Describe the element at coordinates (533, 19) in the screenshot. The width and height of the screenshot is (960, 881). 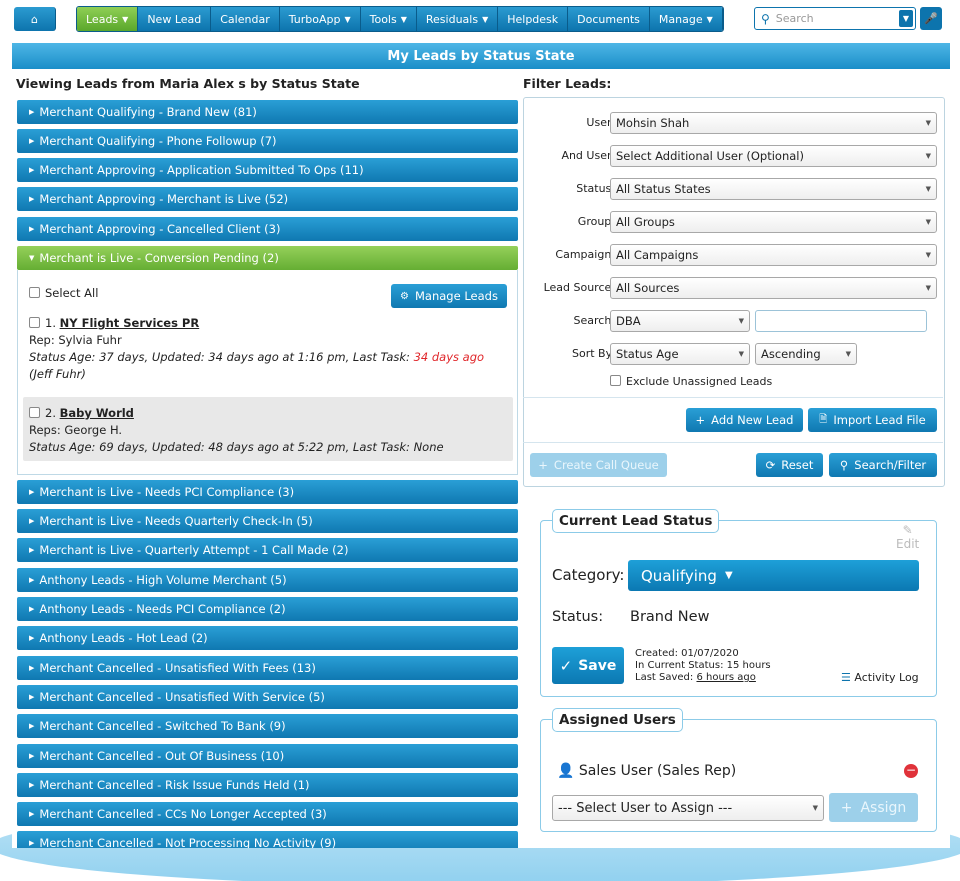
I see `nav-helpdesk: Helpdesk` at that location.